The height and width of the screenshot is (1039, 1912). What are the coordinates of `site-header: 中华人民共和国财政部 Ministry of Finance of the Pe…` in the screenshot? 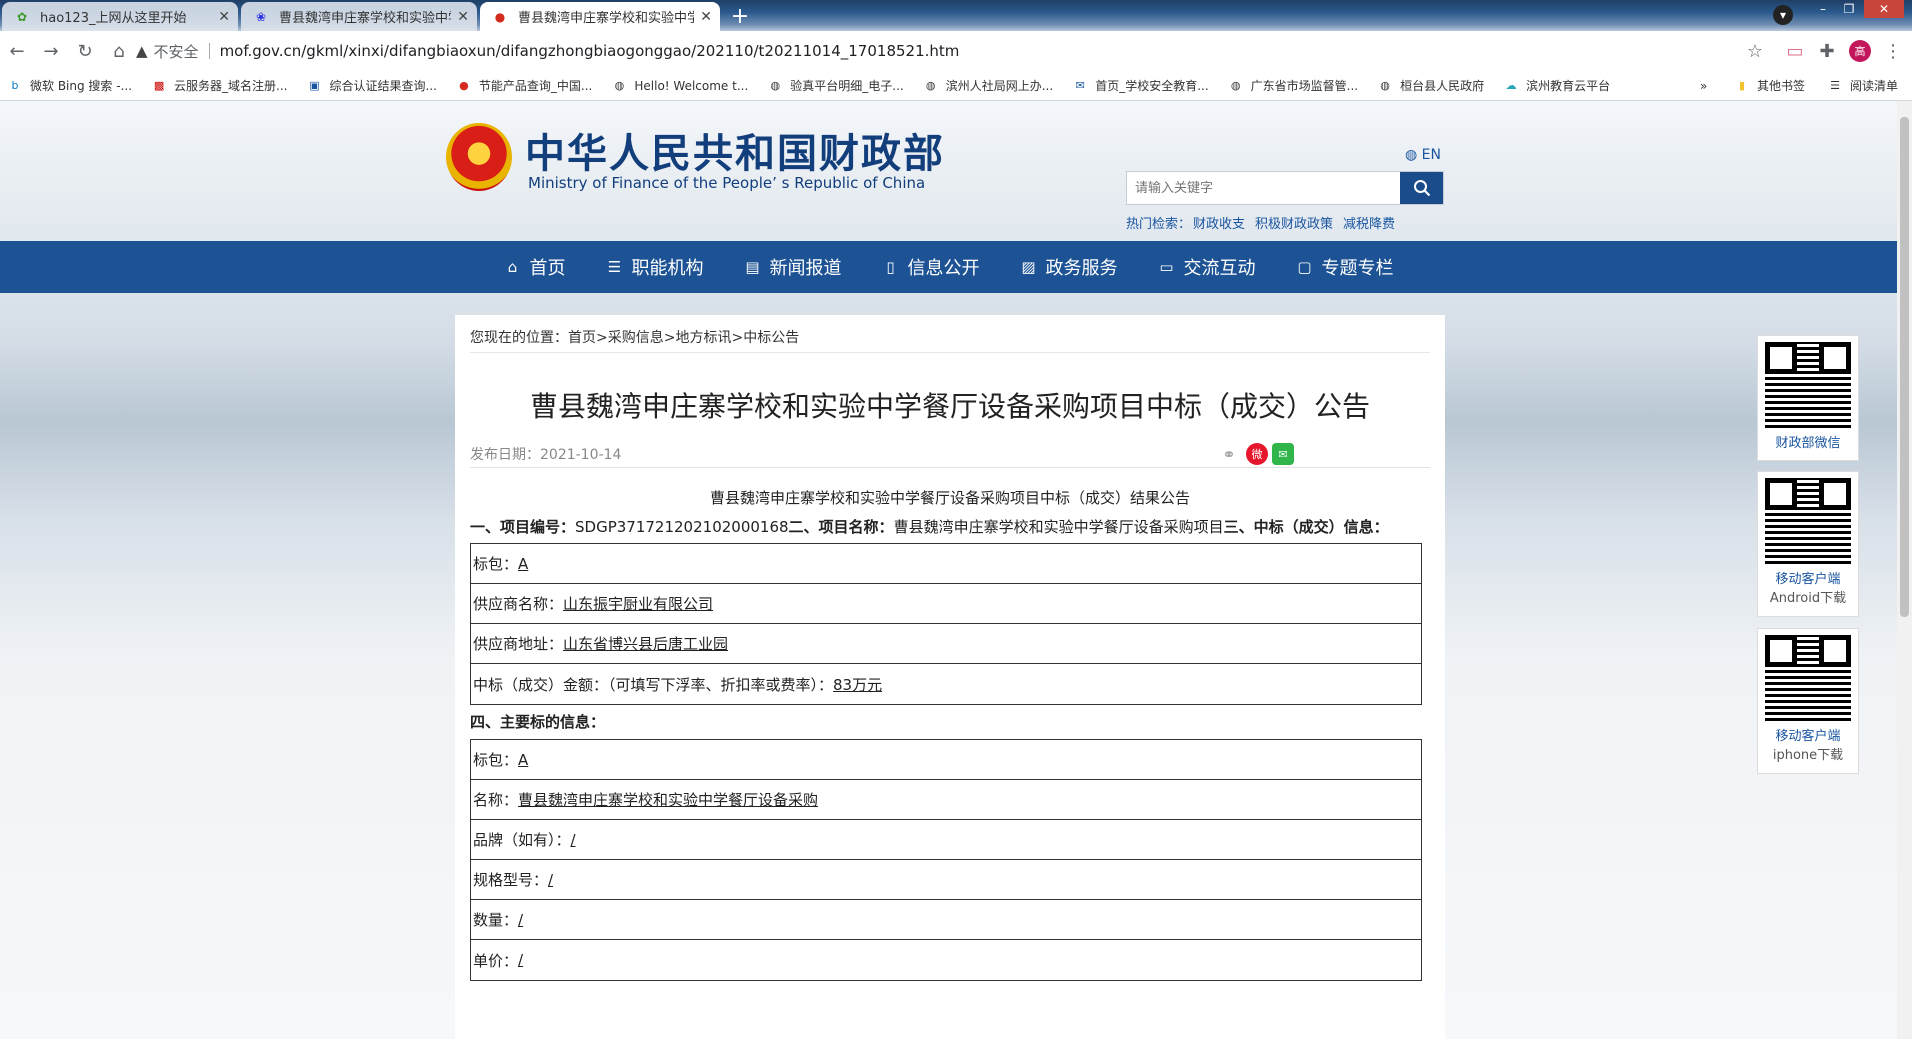 It's located at (948, 171).